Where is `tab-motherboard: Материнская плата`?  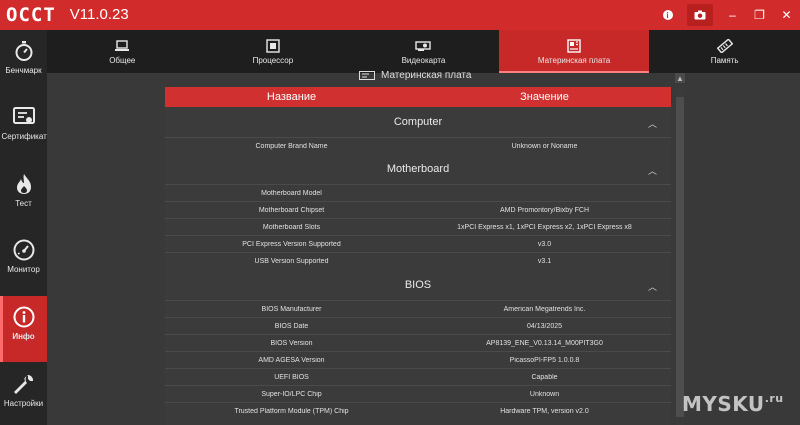
tab-motherboard: Материнская плата is located at coordinates (574, 51).